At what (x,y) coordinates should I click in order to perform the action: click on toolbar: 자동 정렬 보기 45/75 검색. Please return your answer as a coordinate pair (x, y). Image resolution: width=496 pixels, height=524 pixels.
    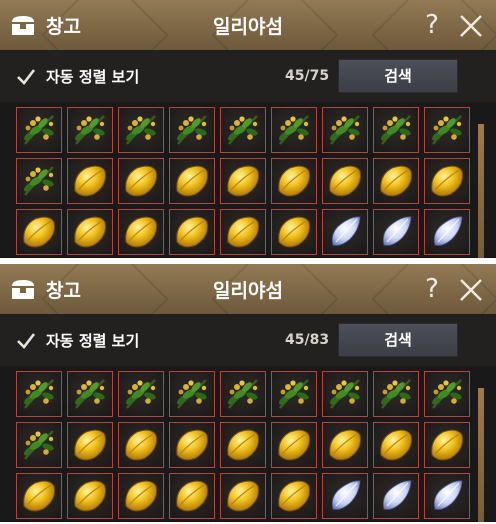
    Looking at the image, I should click on (248, 76).